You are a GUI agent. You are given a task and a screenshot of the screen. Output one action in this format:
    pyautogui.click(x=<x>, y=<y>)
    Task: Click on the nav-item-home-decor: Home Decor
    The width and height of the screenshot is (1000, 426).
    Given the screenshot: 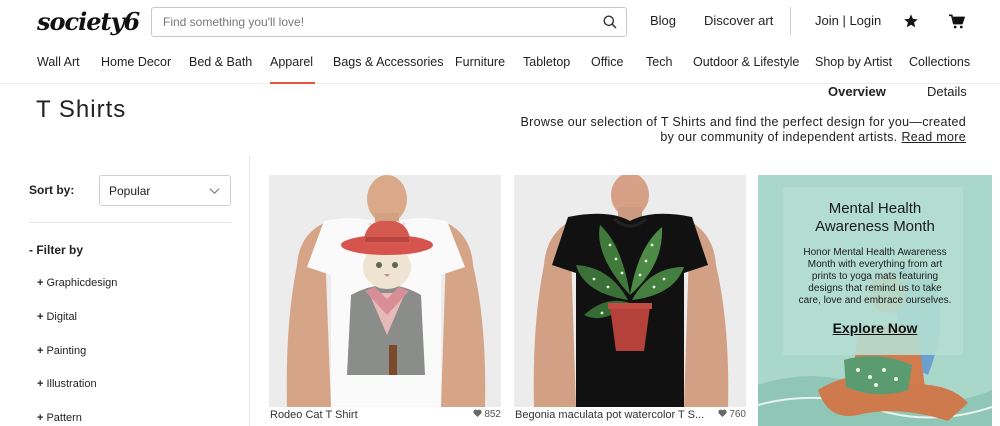 What is the action you would take?
    pyautogui.click(x=136, y=62)
    